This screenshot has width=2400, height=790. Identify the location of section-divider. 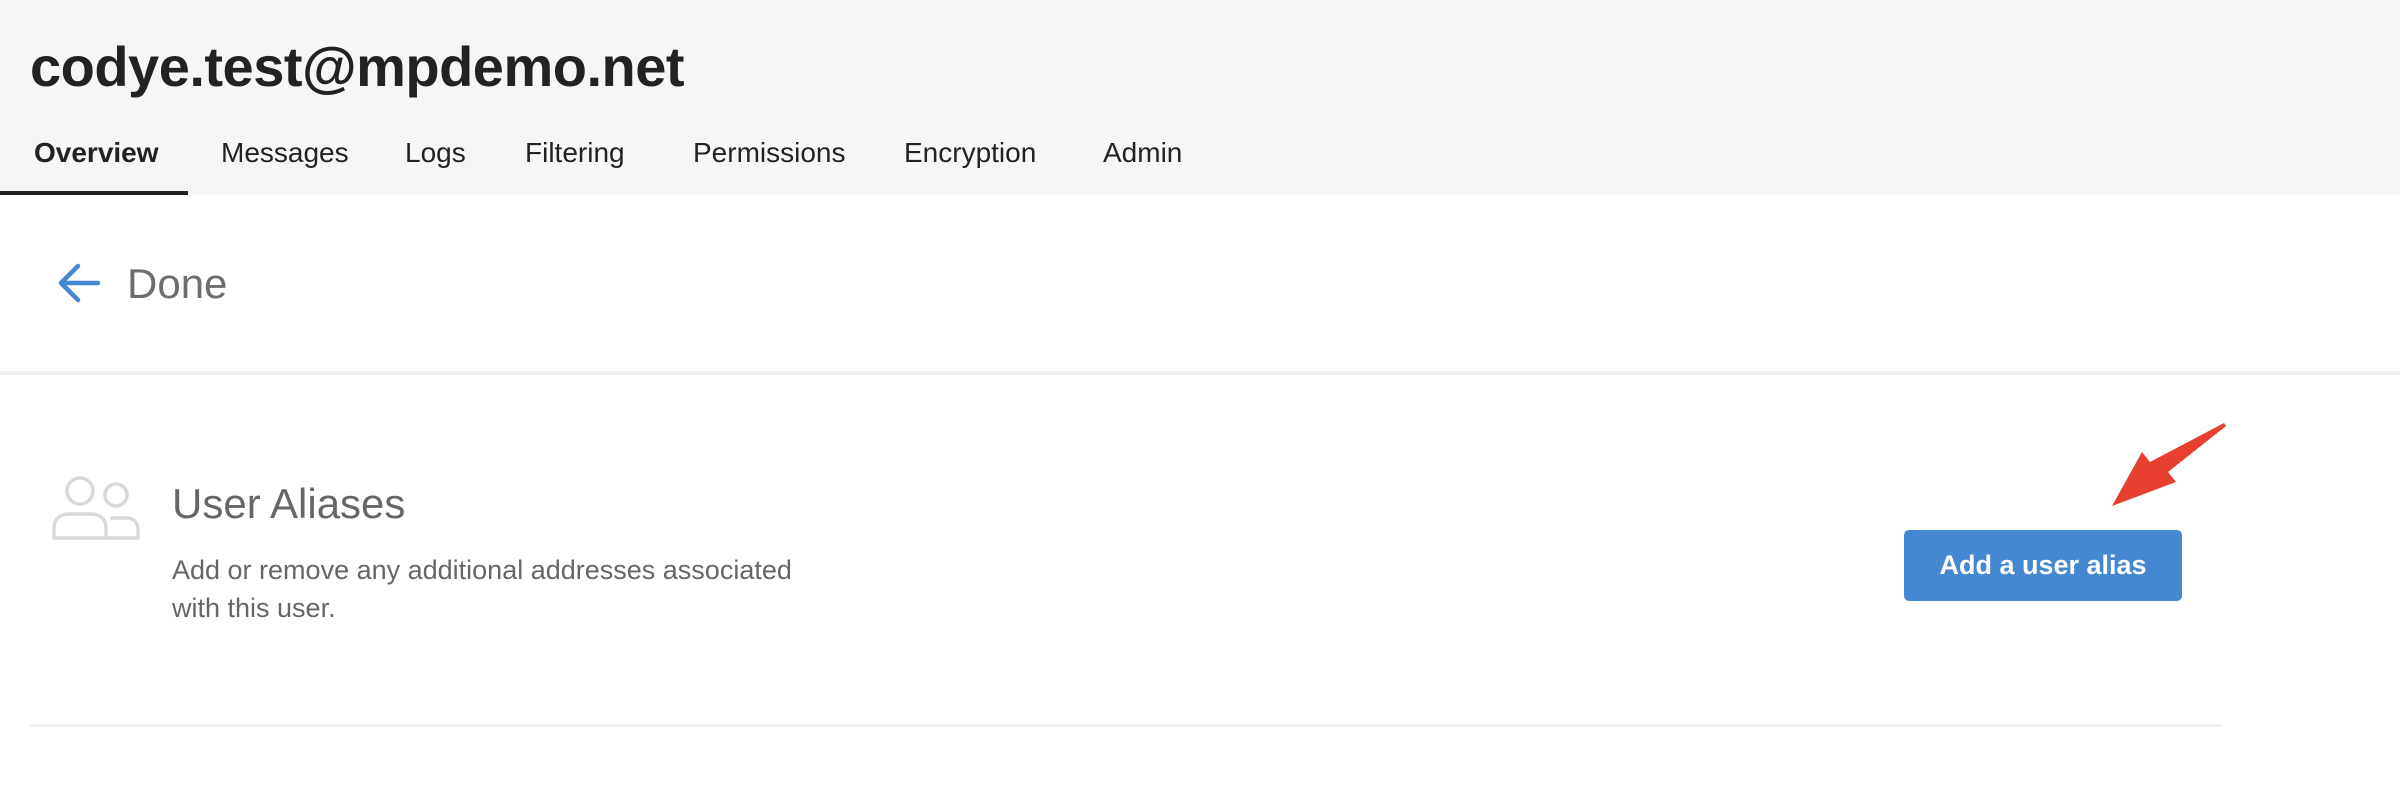
(1200, 373).